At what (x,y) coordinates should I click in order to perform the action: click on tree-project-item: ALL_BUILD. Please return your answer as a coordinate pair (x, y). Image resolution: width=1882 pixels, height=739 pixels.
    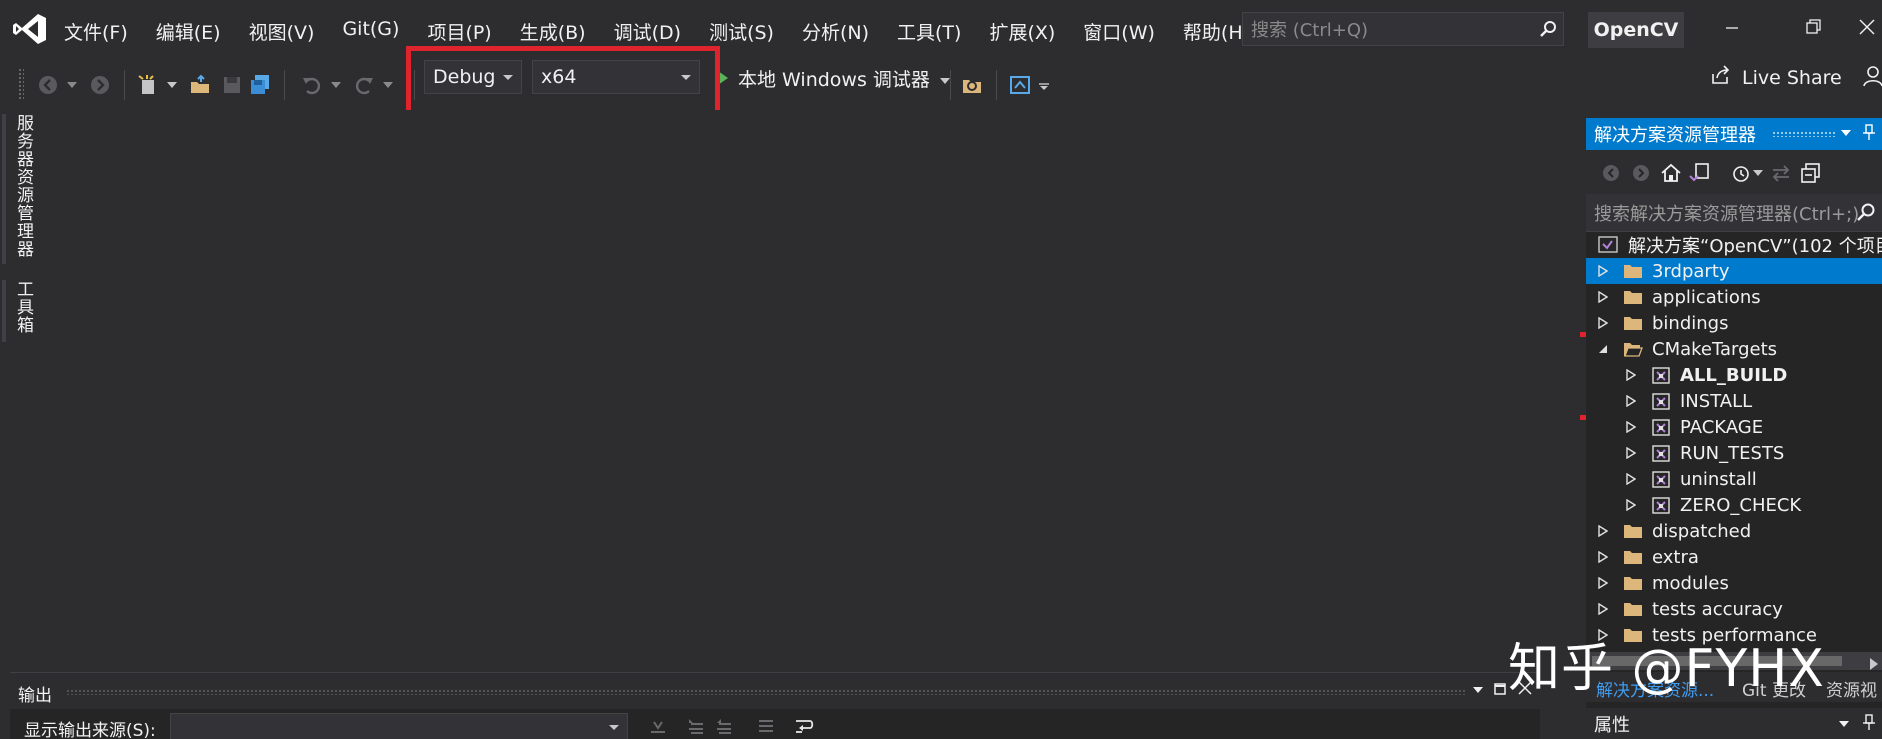
    Looking at the image, I should click on (1734, 375).